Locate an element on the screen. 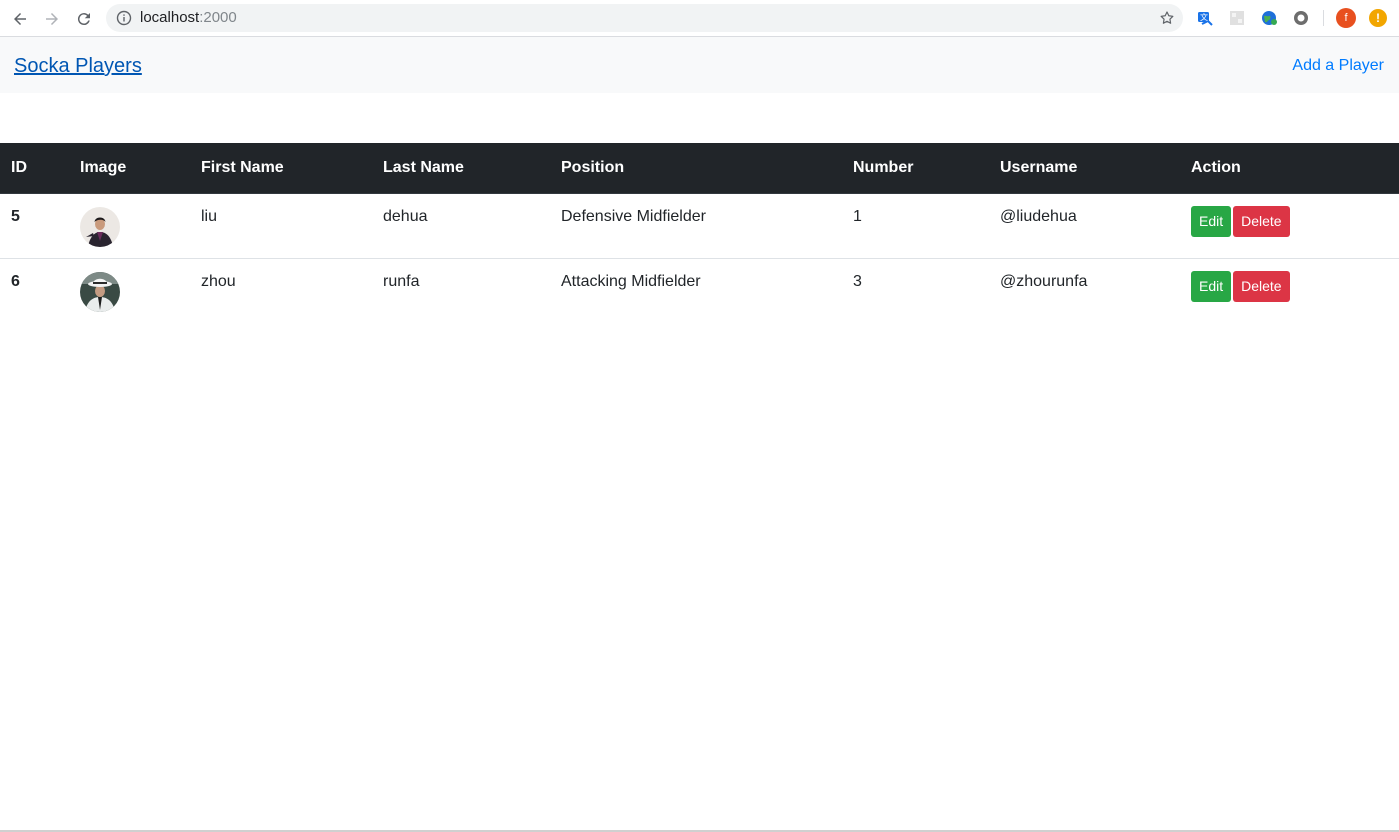 Image resolution: width=1399 pixels, height=832 pixels. forward-button is located at coordinates (52, 19).